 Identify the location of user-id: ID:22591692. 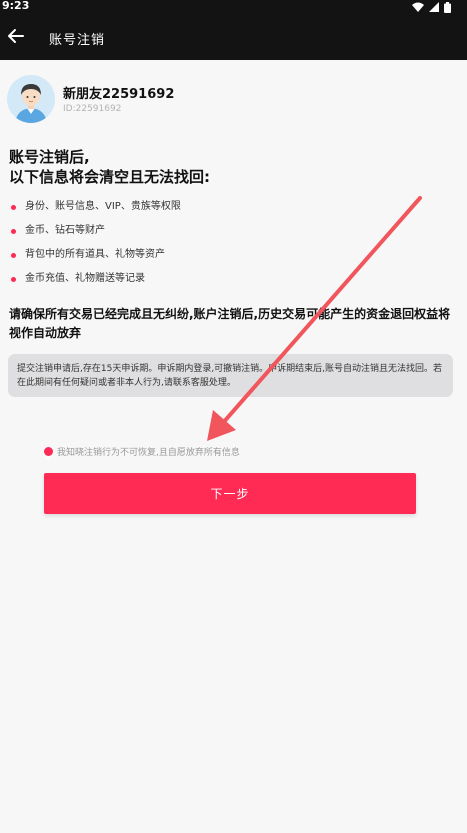
(92, 109).